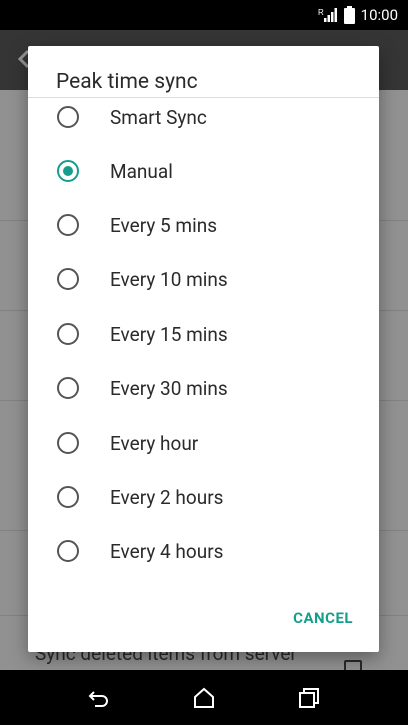  Describe the element at coordinates (127, 82) in the screenshot. I see `dialog-title: Peak time sync` at that location.